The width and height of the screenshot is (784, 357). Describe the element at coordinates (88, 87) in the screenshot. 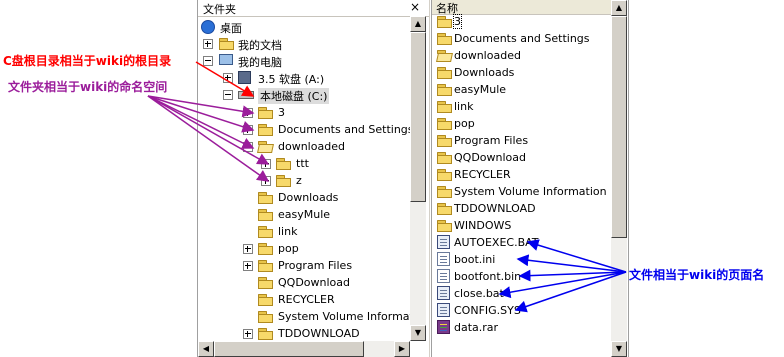

I see `namespace-annotation: 文件夹相当于wiki的命名空间` at that location.